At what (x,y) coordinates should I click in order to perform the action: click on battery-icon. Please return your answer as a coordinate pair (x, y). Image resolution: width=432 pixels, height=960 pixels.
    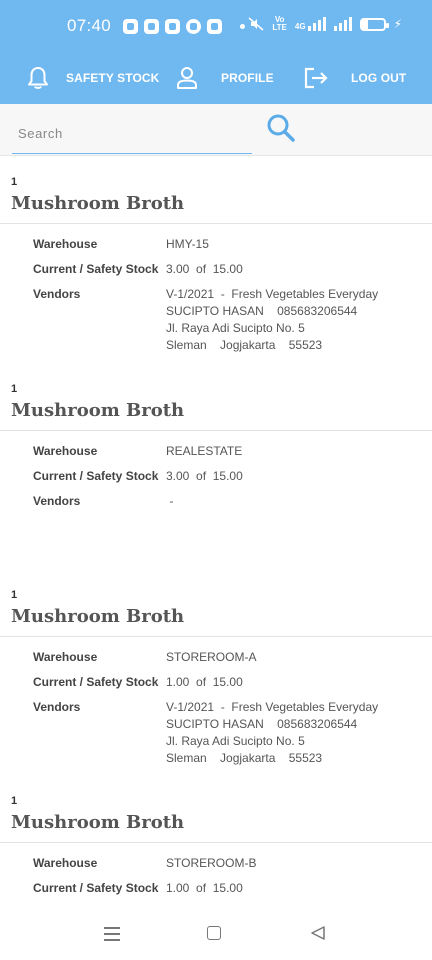
    Looking at the image, I should click on (374, 24).